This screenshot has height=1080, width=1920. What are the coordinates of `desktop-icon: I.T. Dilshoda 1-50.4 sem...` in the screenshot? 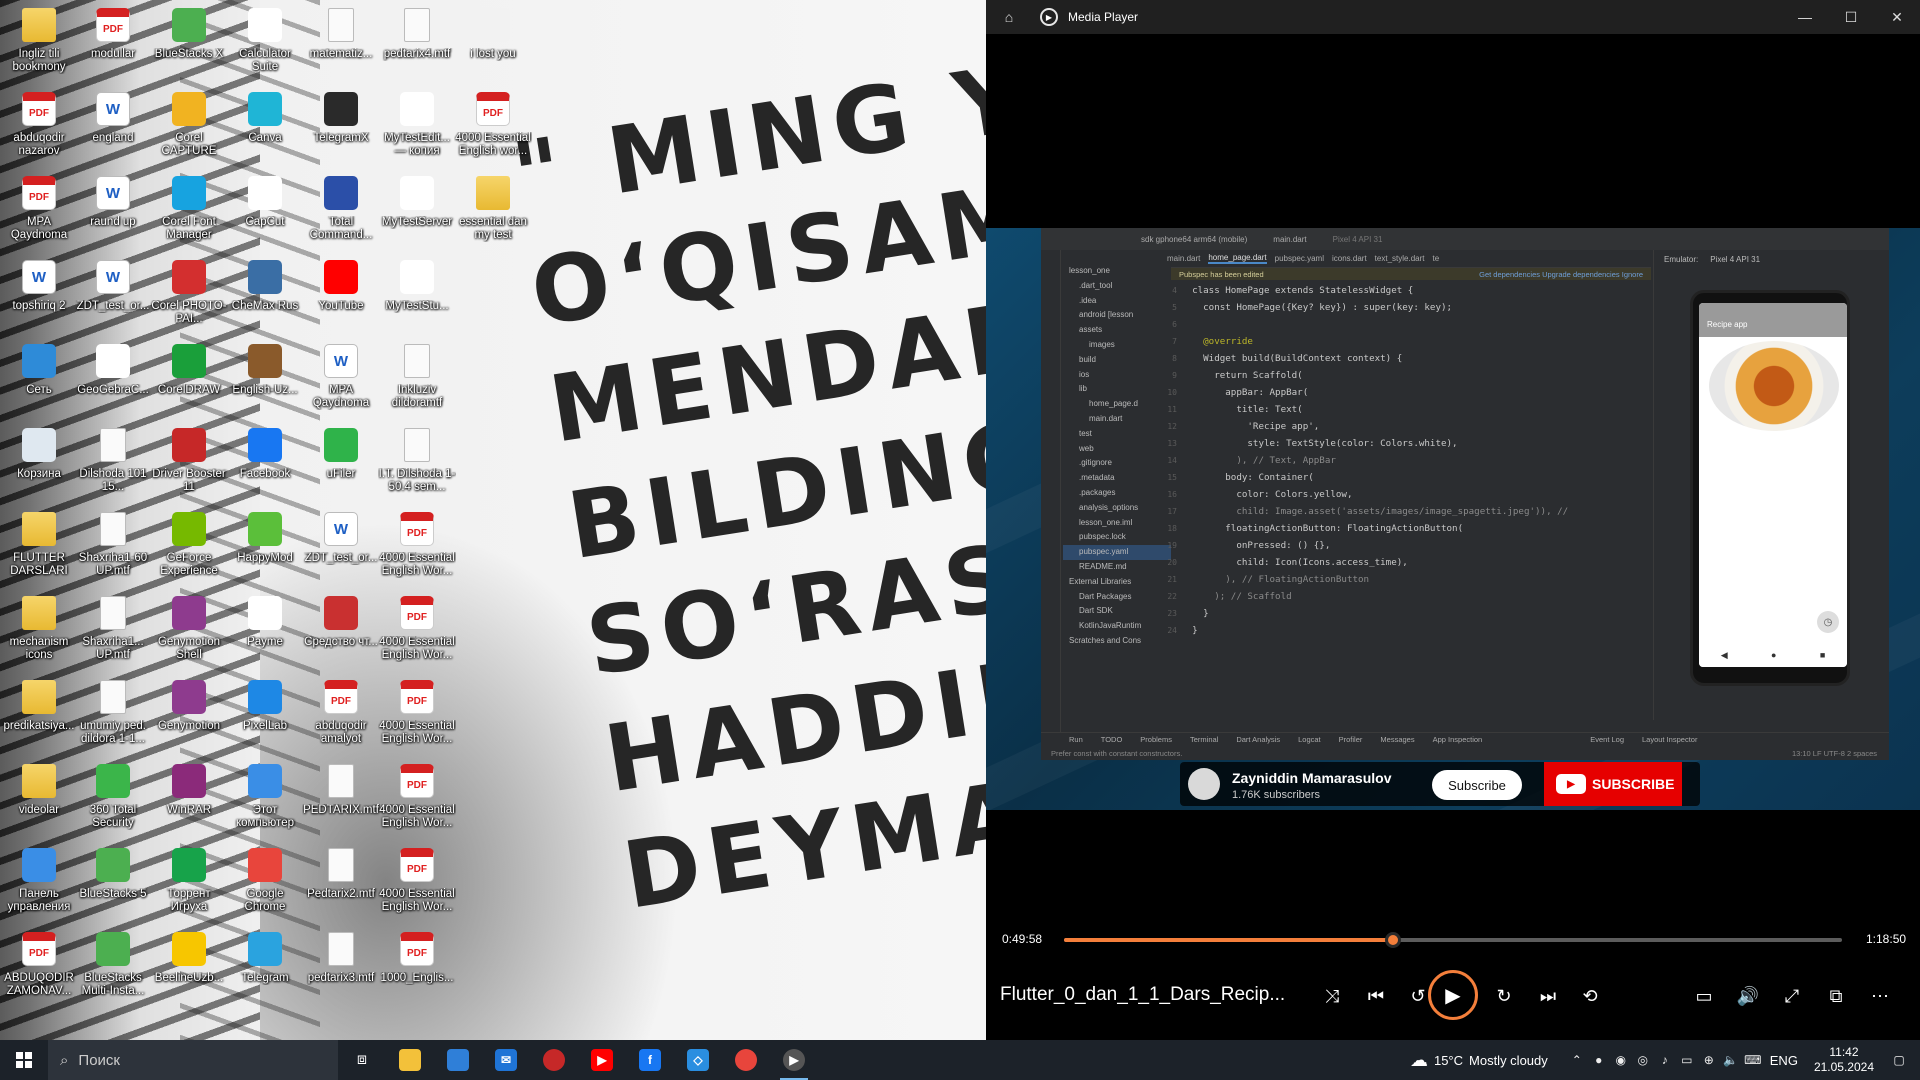 It's located at (417, 464).